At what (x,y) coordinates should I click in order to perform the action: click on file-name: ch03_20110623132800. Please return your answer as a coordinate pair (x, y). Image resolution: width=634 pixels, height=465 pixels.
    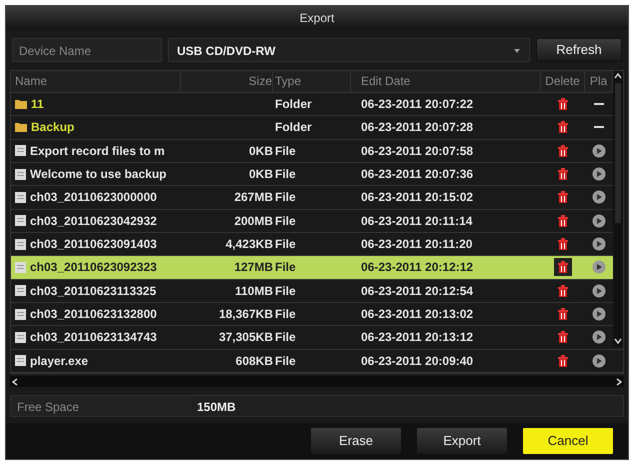
    Looking at the image, I should click on (93, 315).